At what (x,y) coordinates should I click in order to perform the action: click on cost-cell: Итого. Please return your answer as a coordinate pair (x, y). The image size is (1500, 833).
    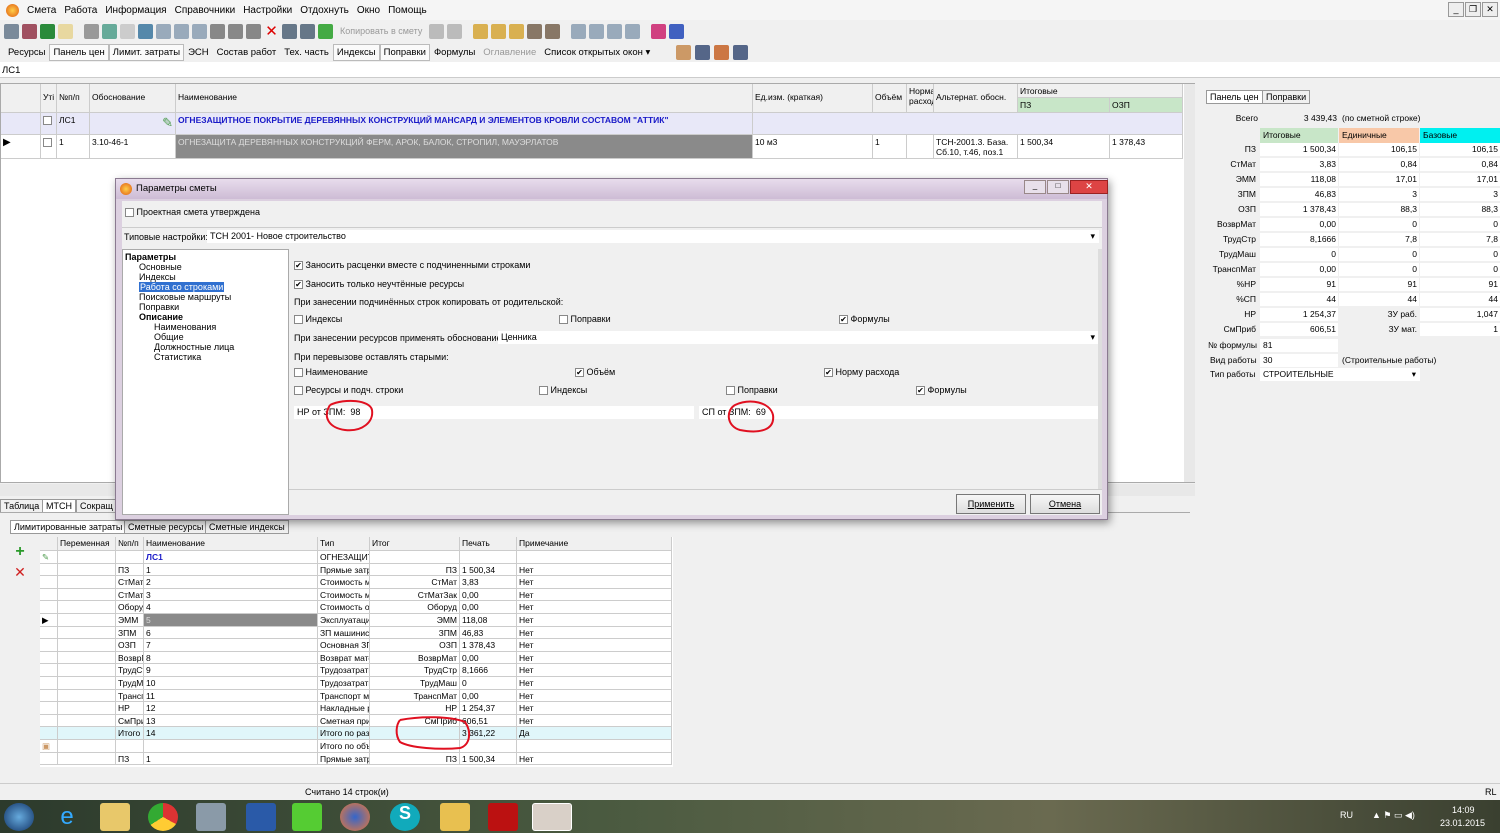
    Looking at the image, I should click on (130, 733).